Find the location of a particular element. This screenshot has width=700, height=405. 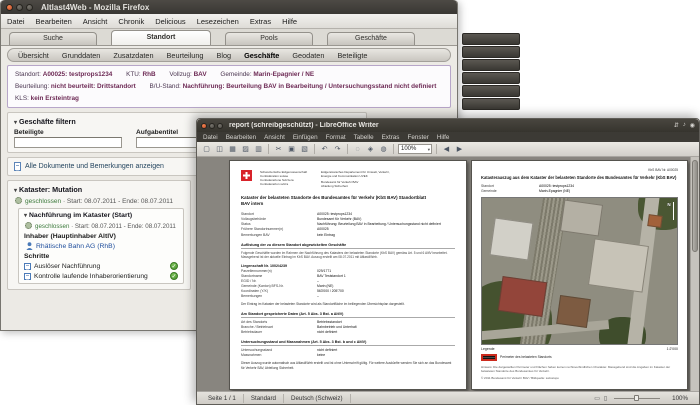

zoom-combobox: 100% ▾ is located at coordinates (415, 149).